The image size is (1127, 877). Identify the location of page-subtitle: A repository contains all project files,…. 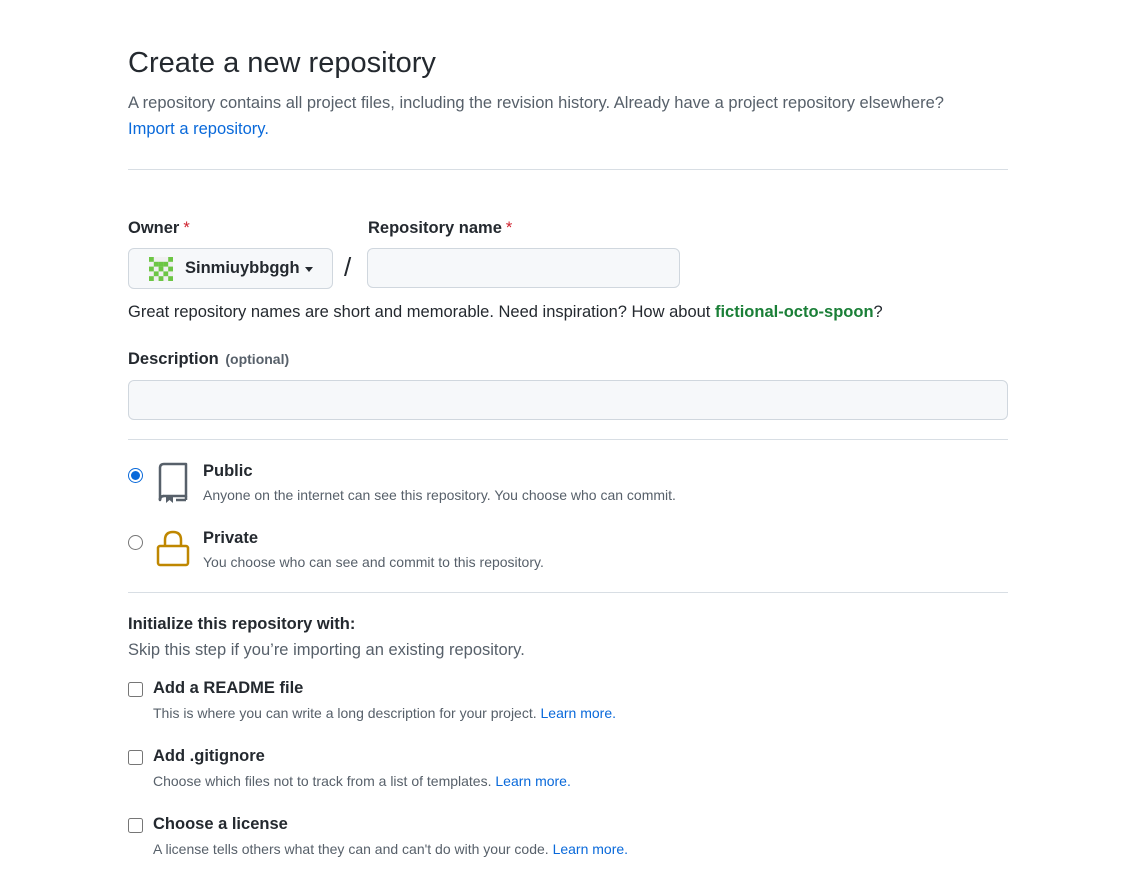
(568, 116).